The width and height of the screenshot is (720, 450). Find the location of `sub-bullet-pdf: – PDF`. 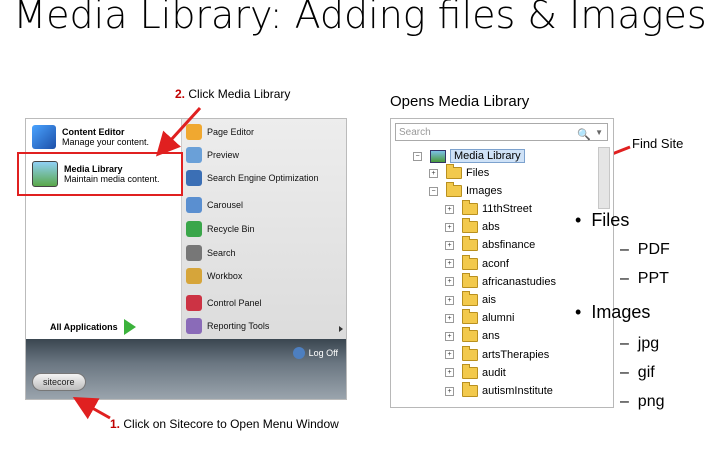

sub-bullet-pdf: – PDF is located at coordinates (645, 250).